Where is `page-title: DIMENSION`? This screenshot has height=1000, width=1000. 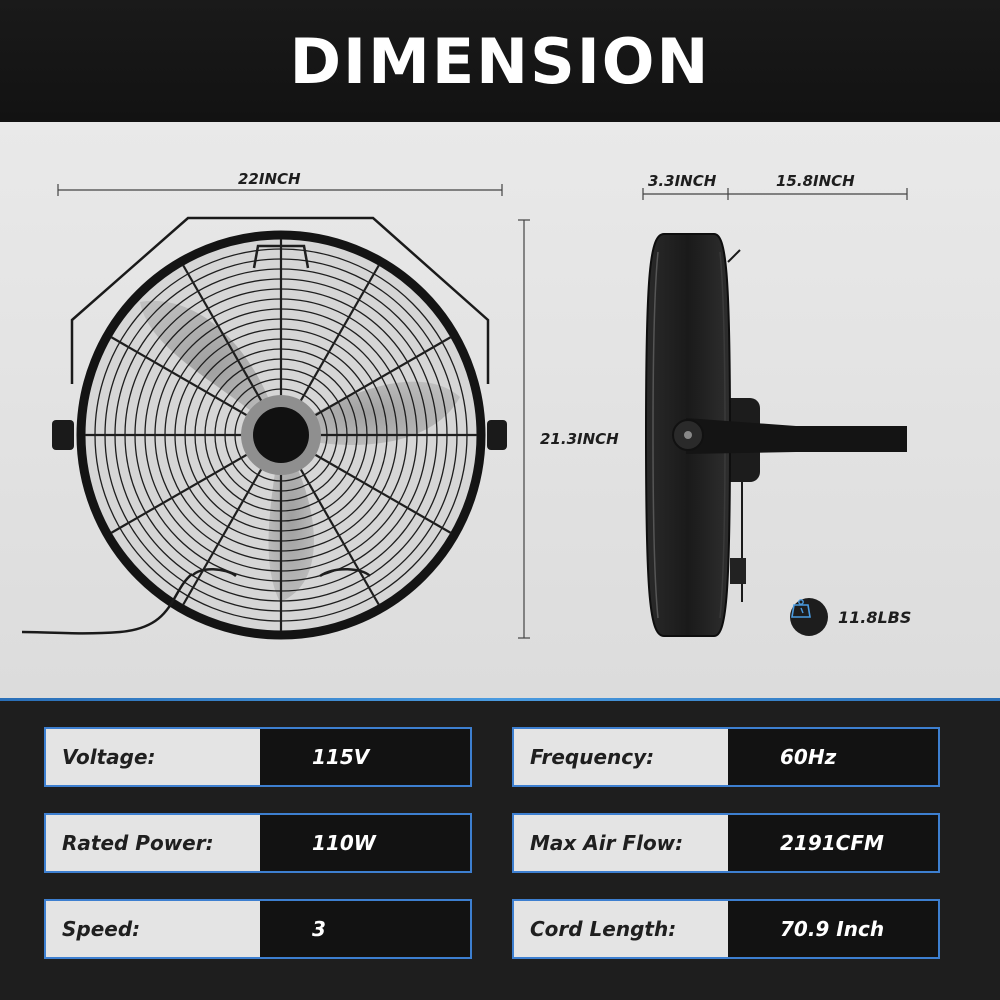
page-title: DIMENSION is located at coordinates (500, 61).